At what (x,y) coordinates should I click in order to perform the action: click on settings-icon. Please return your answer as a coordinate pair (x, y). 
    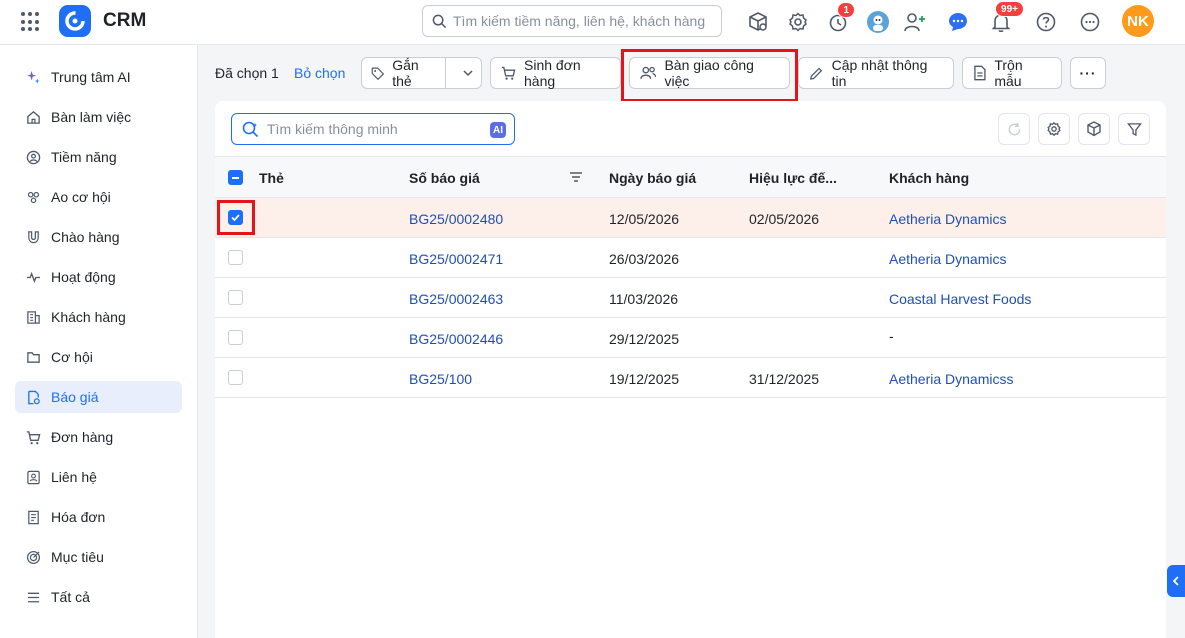
    Looking at the image, I should click on (798, 22).